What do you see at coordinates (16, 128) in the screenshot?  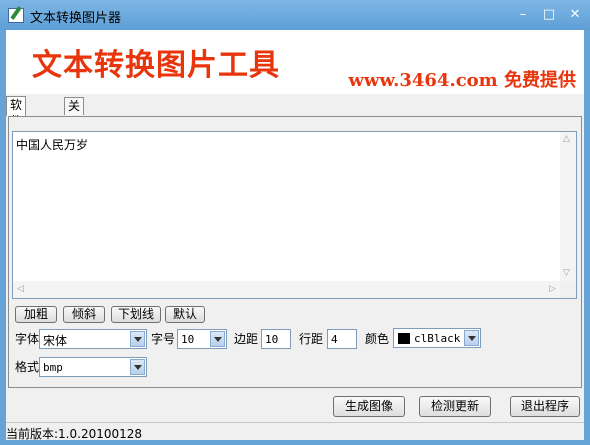 I see `tab-settings: 软件设置` at bounding box center [16, 128].